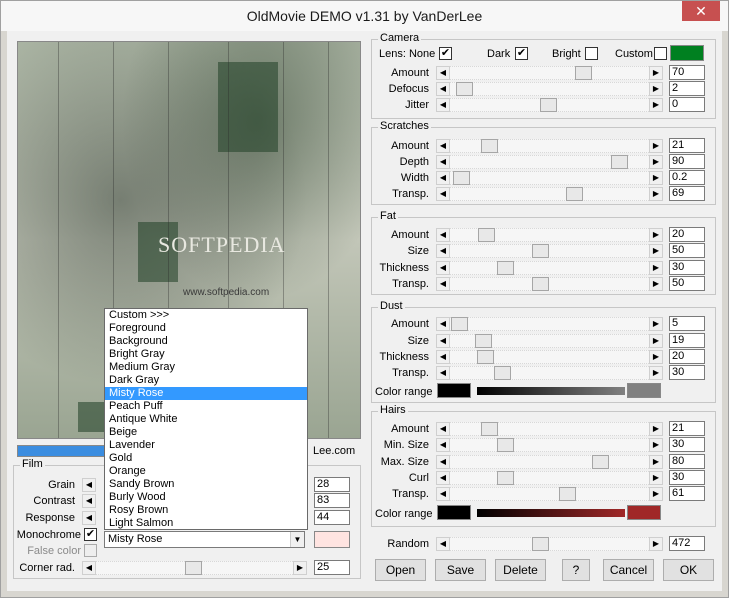 The height and width of the screenshot is (598, 729). Describe the element at coordinates (206, 406) in the screenshot. I see `dropdown-option: Peach Puff` at that location.